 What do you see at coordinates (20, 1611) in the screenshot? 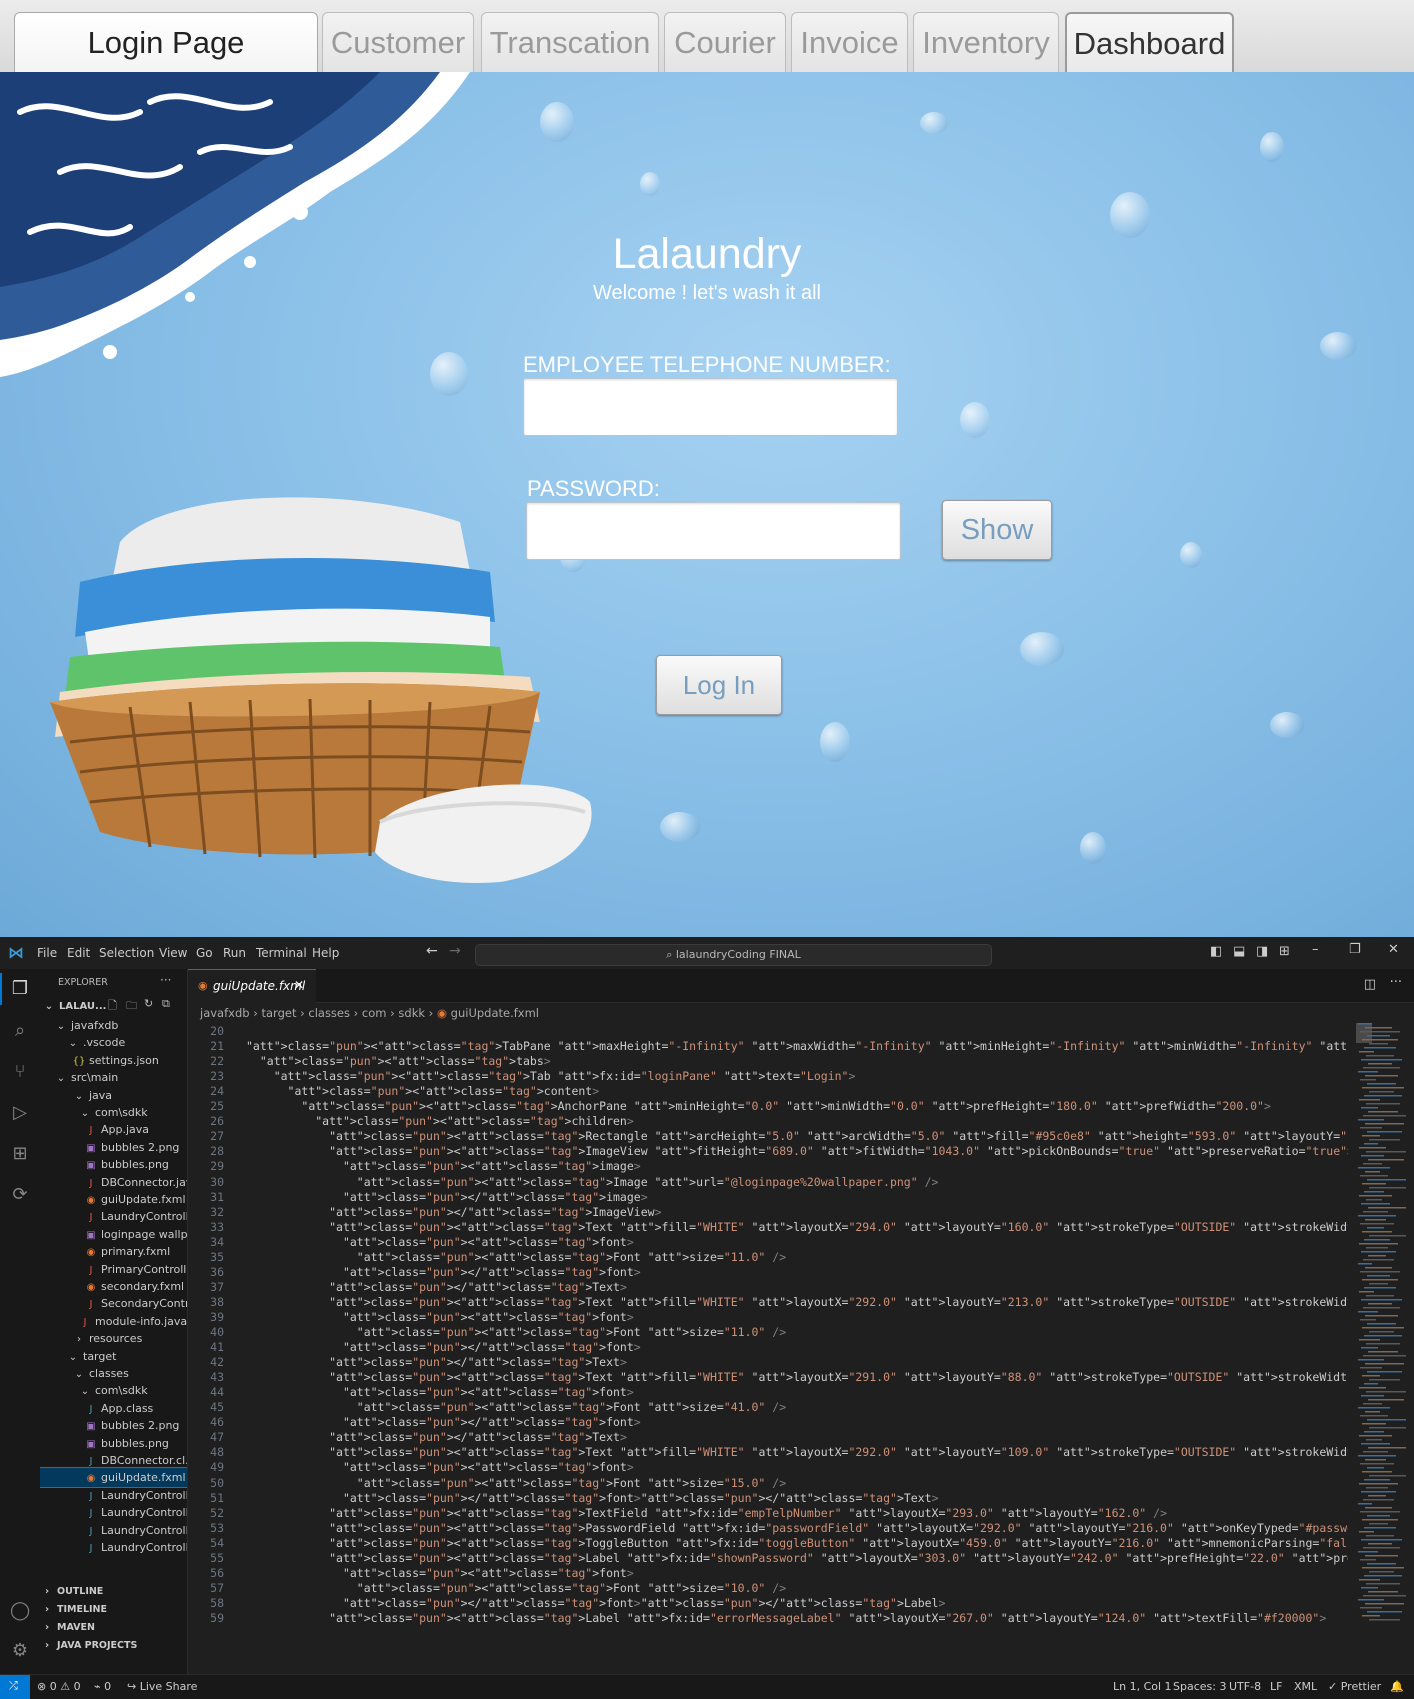
I see `accounts-icon: ◯` at bounding box center [20, 1611].